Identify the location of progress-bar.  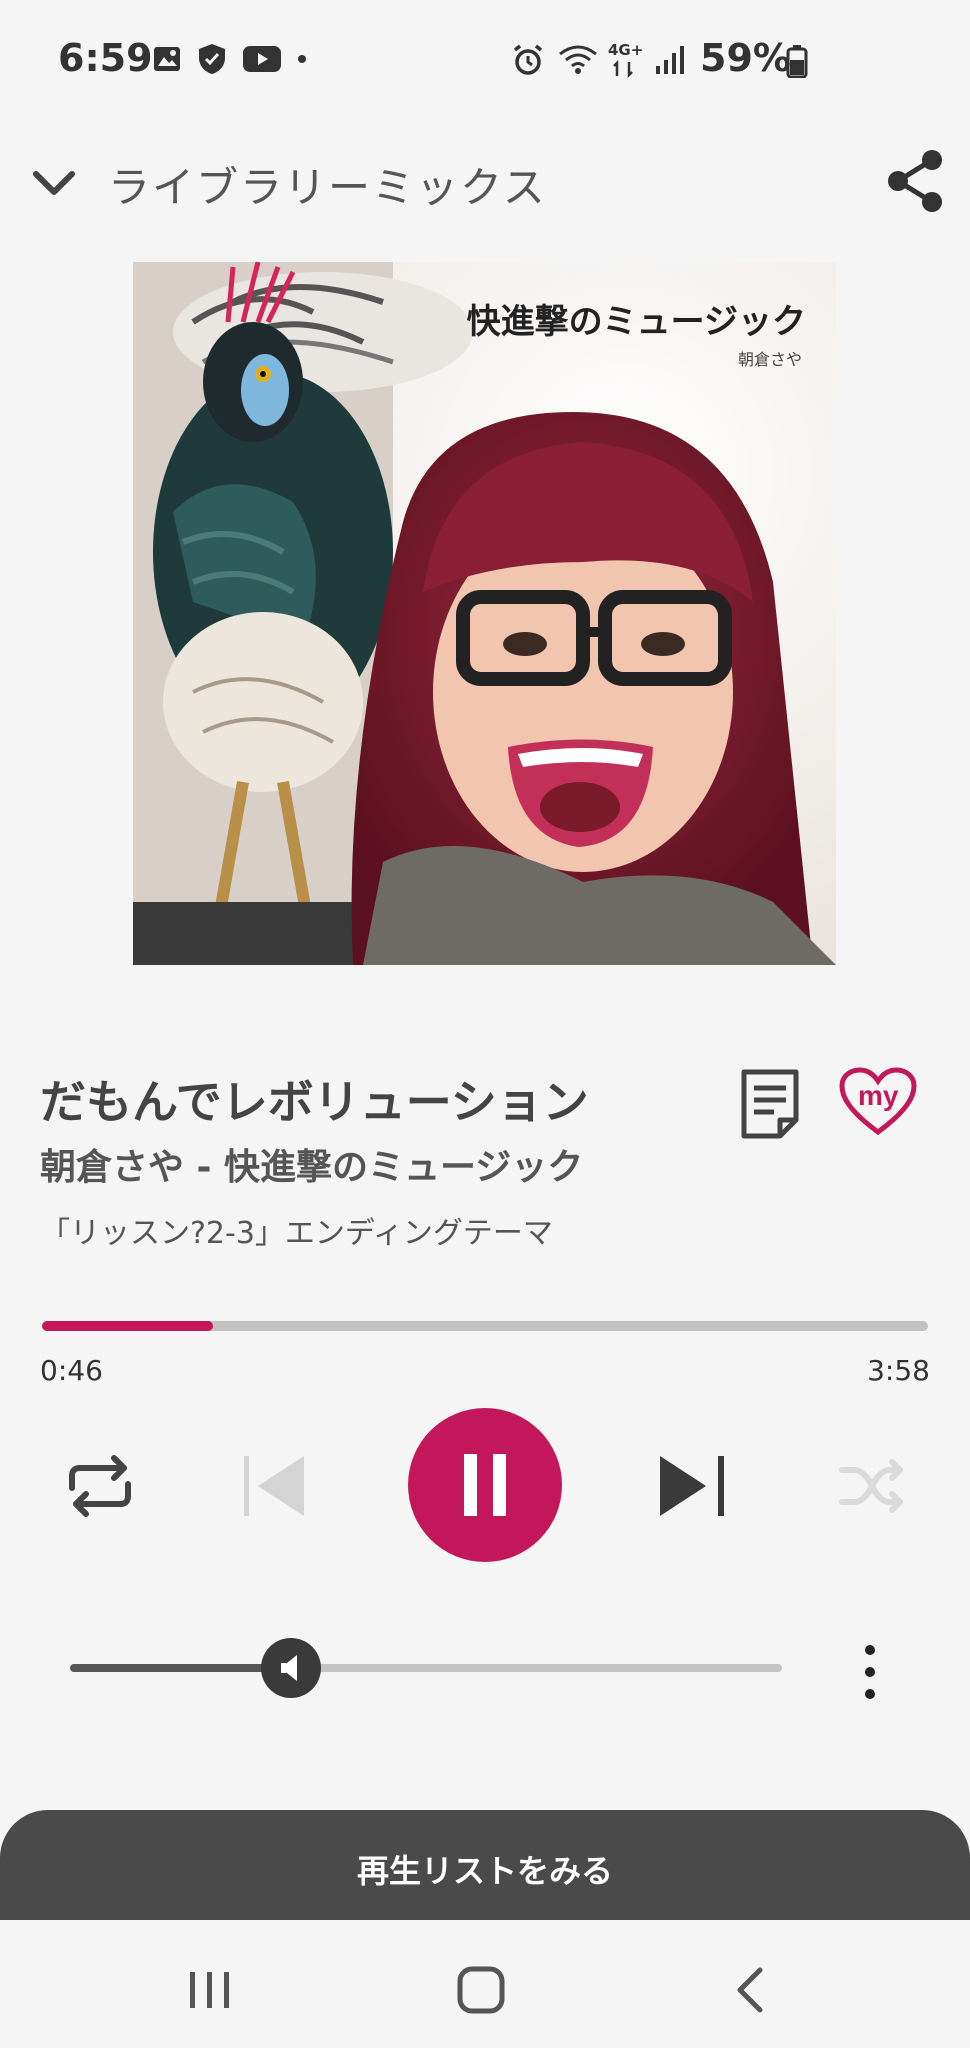
(485, 1326).